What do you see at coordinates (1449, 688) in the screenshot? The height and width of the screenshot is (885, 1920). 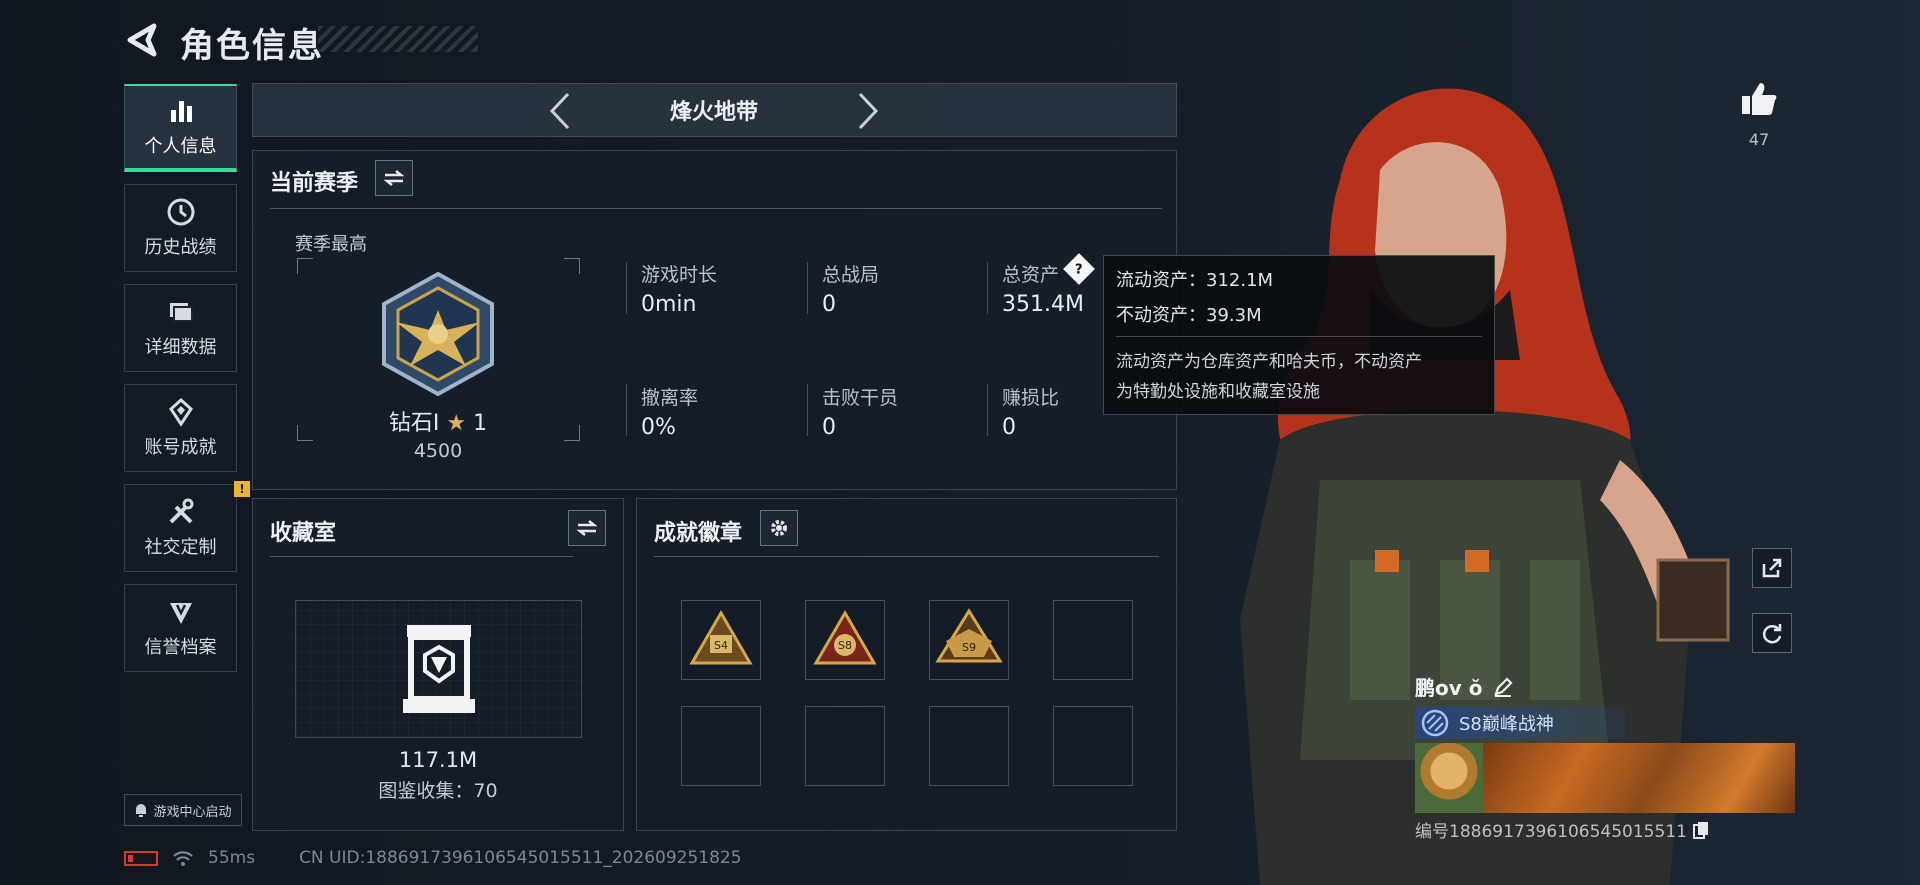 I see `player-name: 鹏ov ŏ` at bounding box center [1449, 688].